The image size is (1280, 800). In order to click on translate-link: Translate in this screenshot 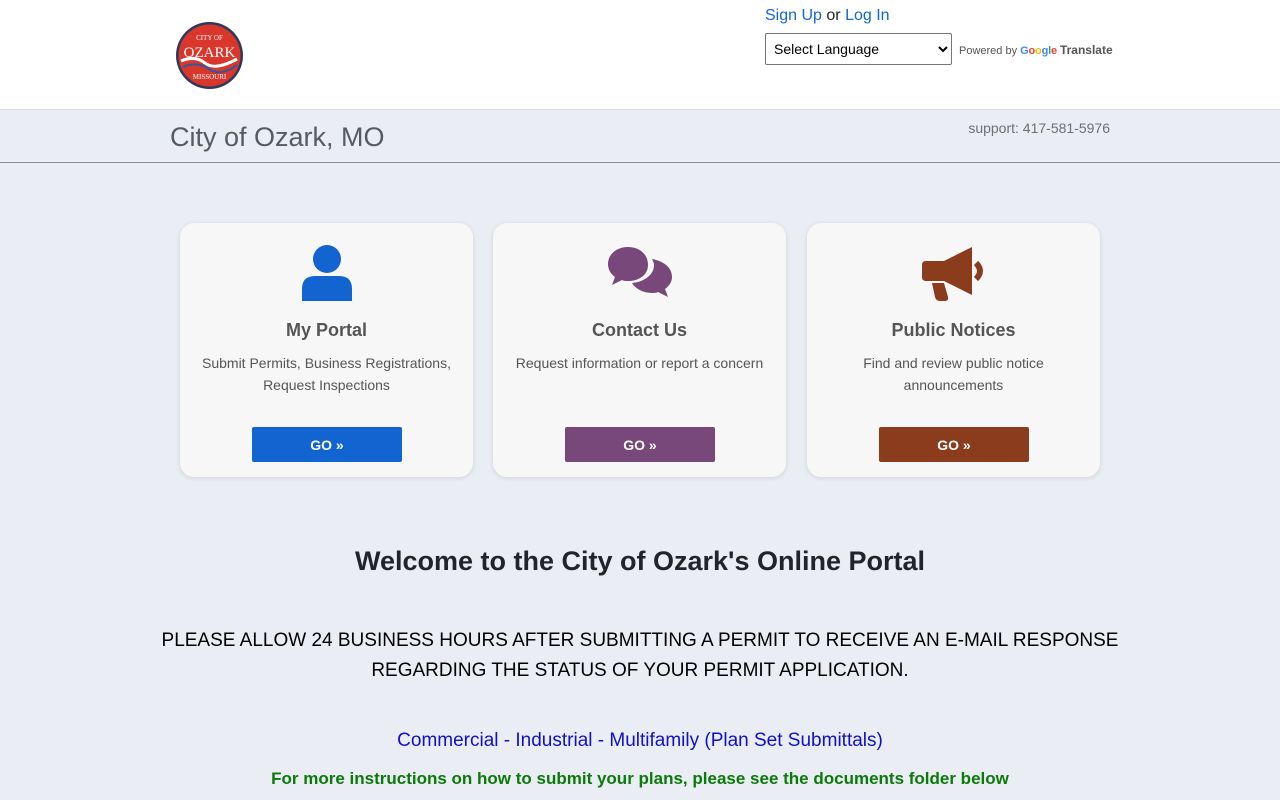, I will do `click(1086, 50)`.